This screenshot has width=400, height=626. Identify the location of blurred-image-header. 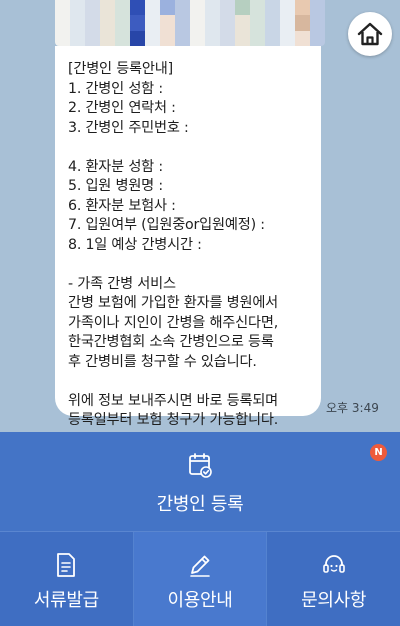
(190, 23).